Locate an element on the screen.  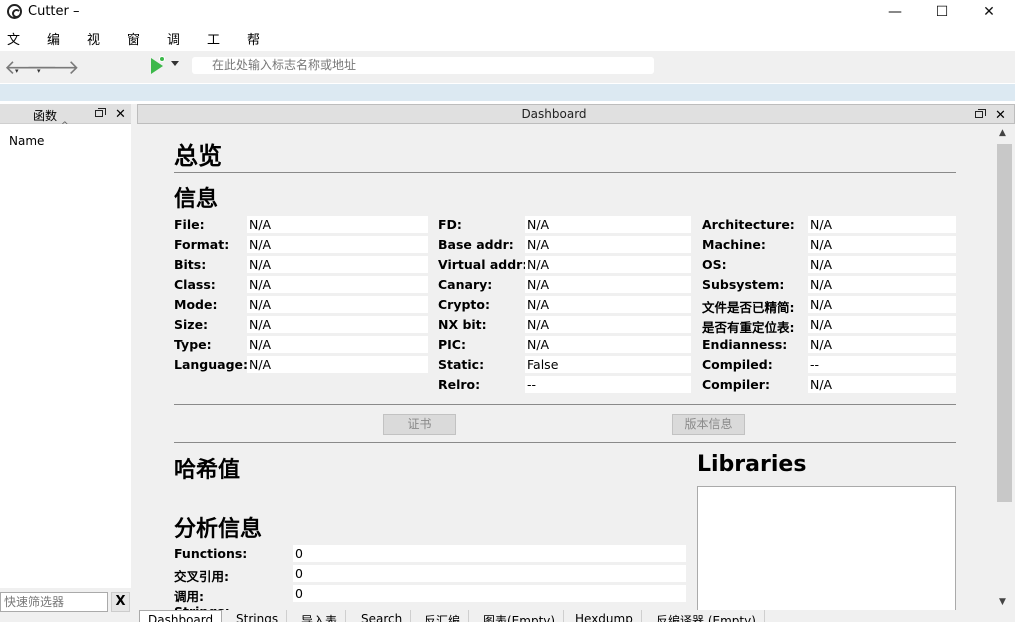
info-bar is located at coordinates (507, 92).